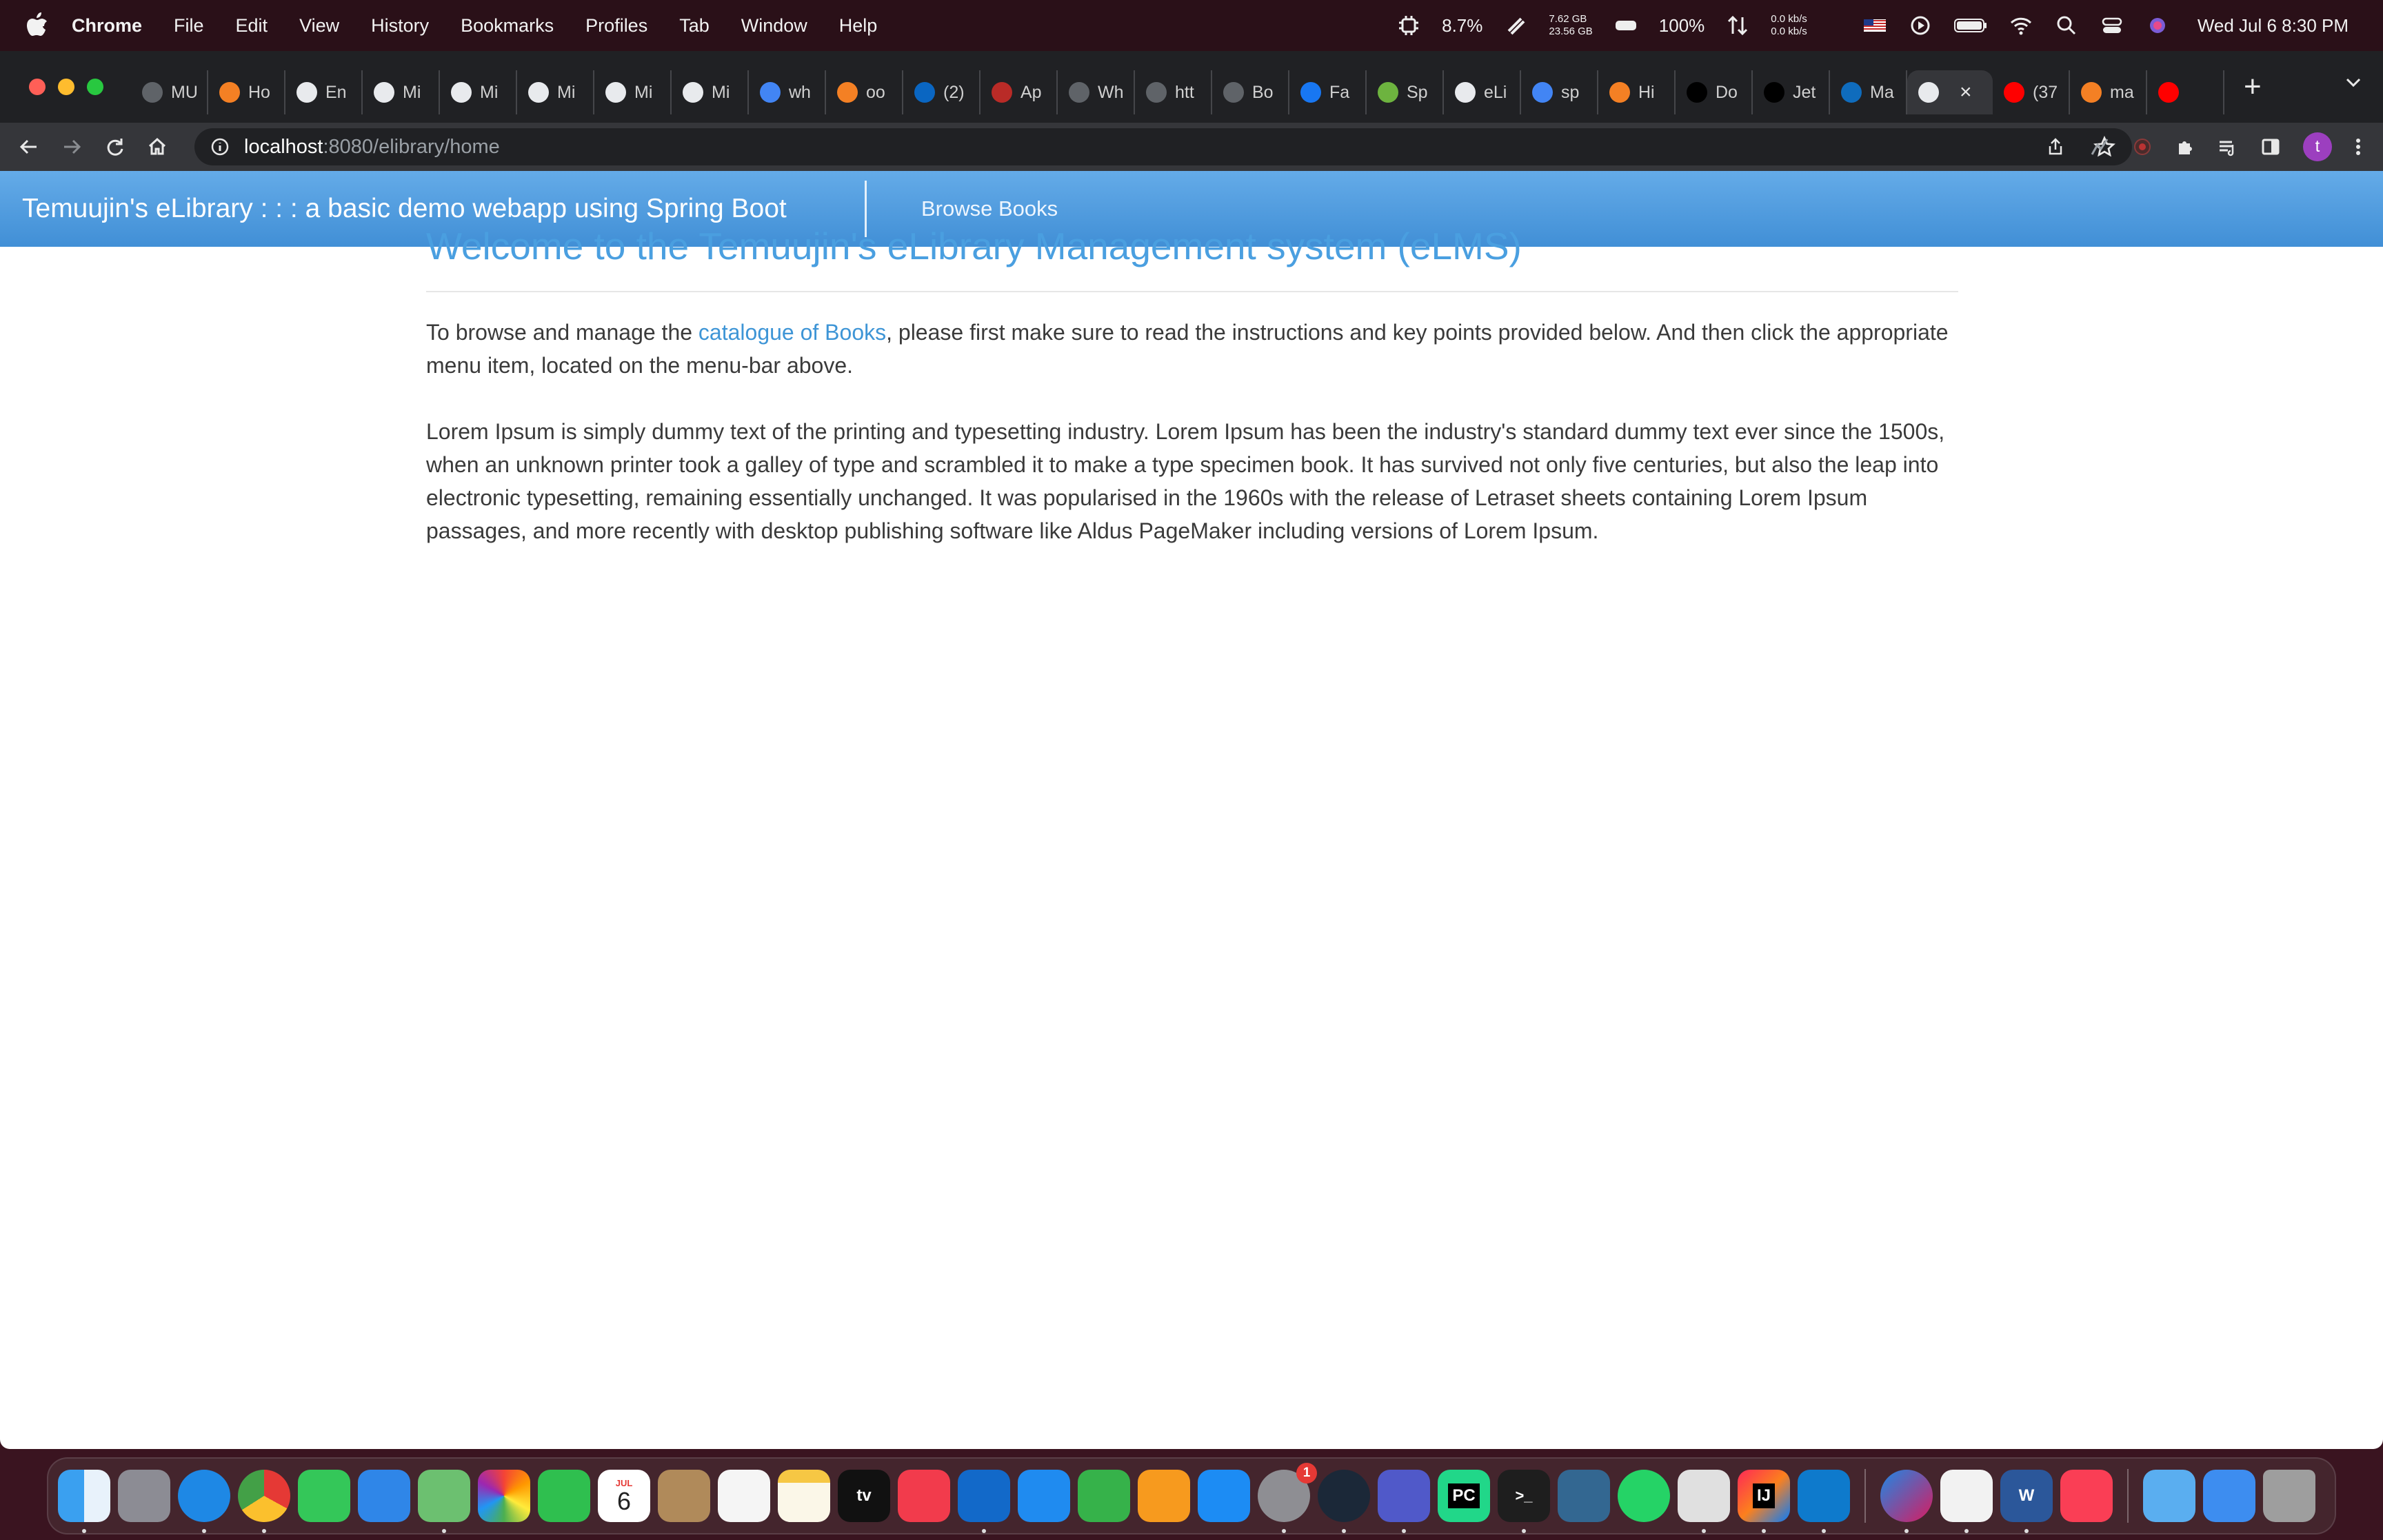  What do you see at coordinates (1224, 1496) in the screenshot?
I see `app-store-icon` at bounding box center [1224, 1496].